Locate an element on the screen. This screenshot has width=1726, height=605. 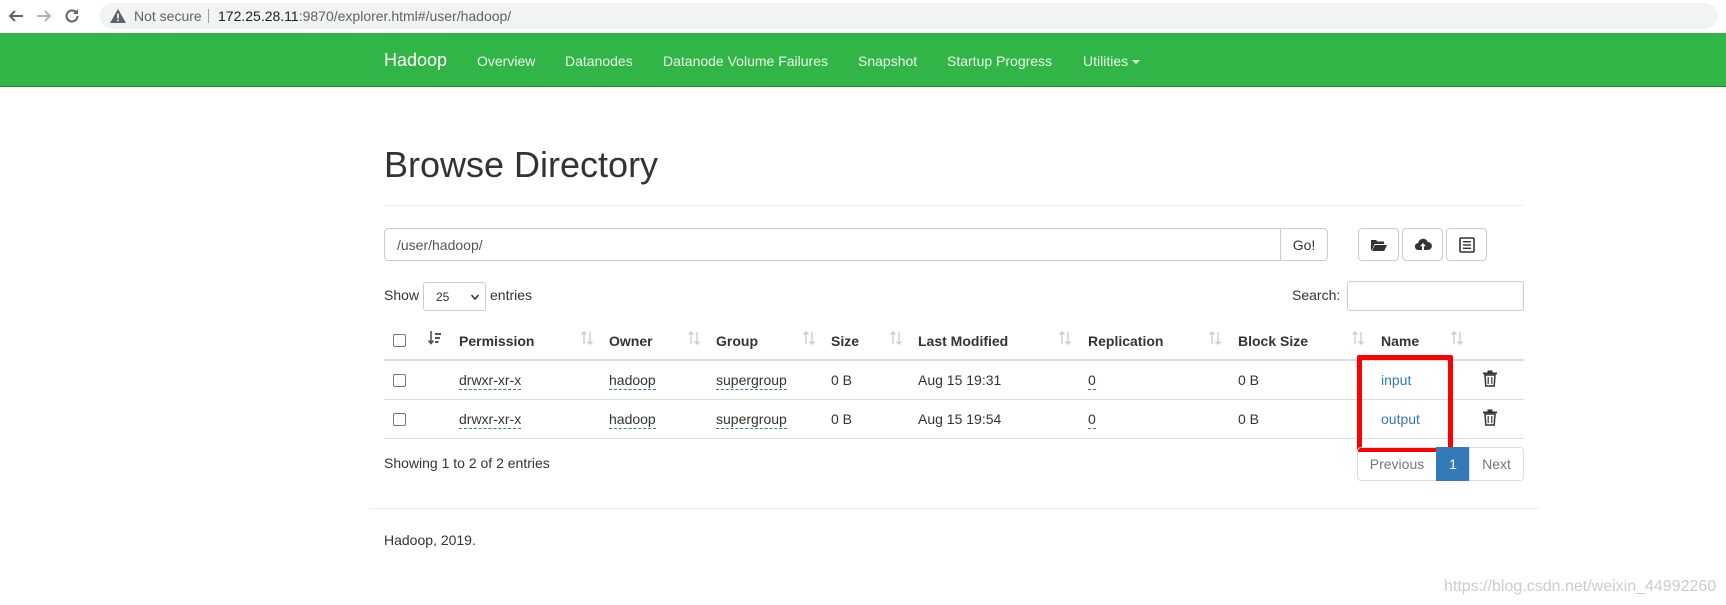
nav-datanode-volume-failures: Datanode Volume Failures is located at coordinates (745, 61).